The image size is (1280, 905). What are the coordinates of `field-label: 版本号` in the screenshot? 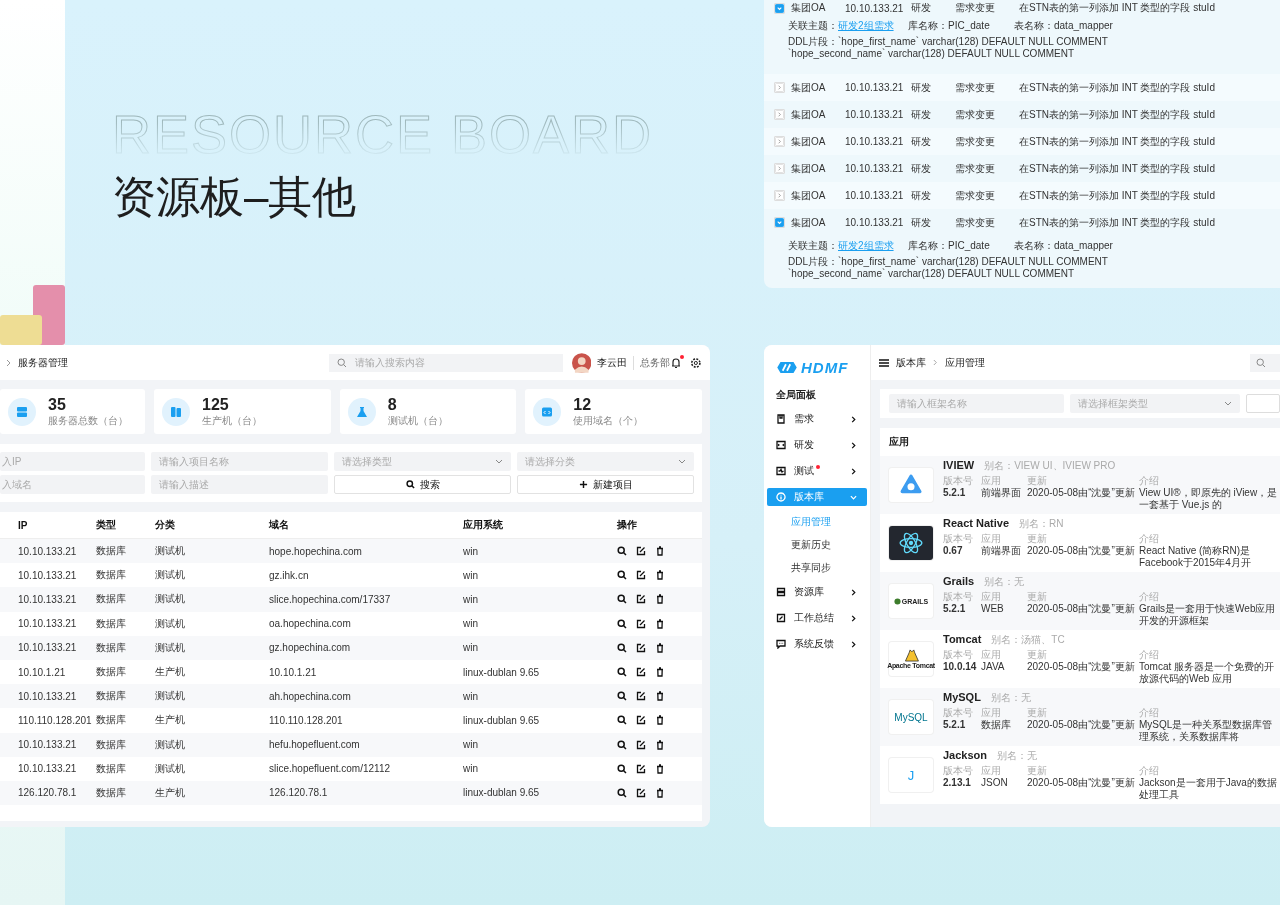 It's located at (958, 597).